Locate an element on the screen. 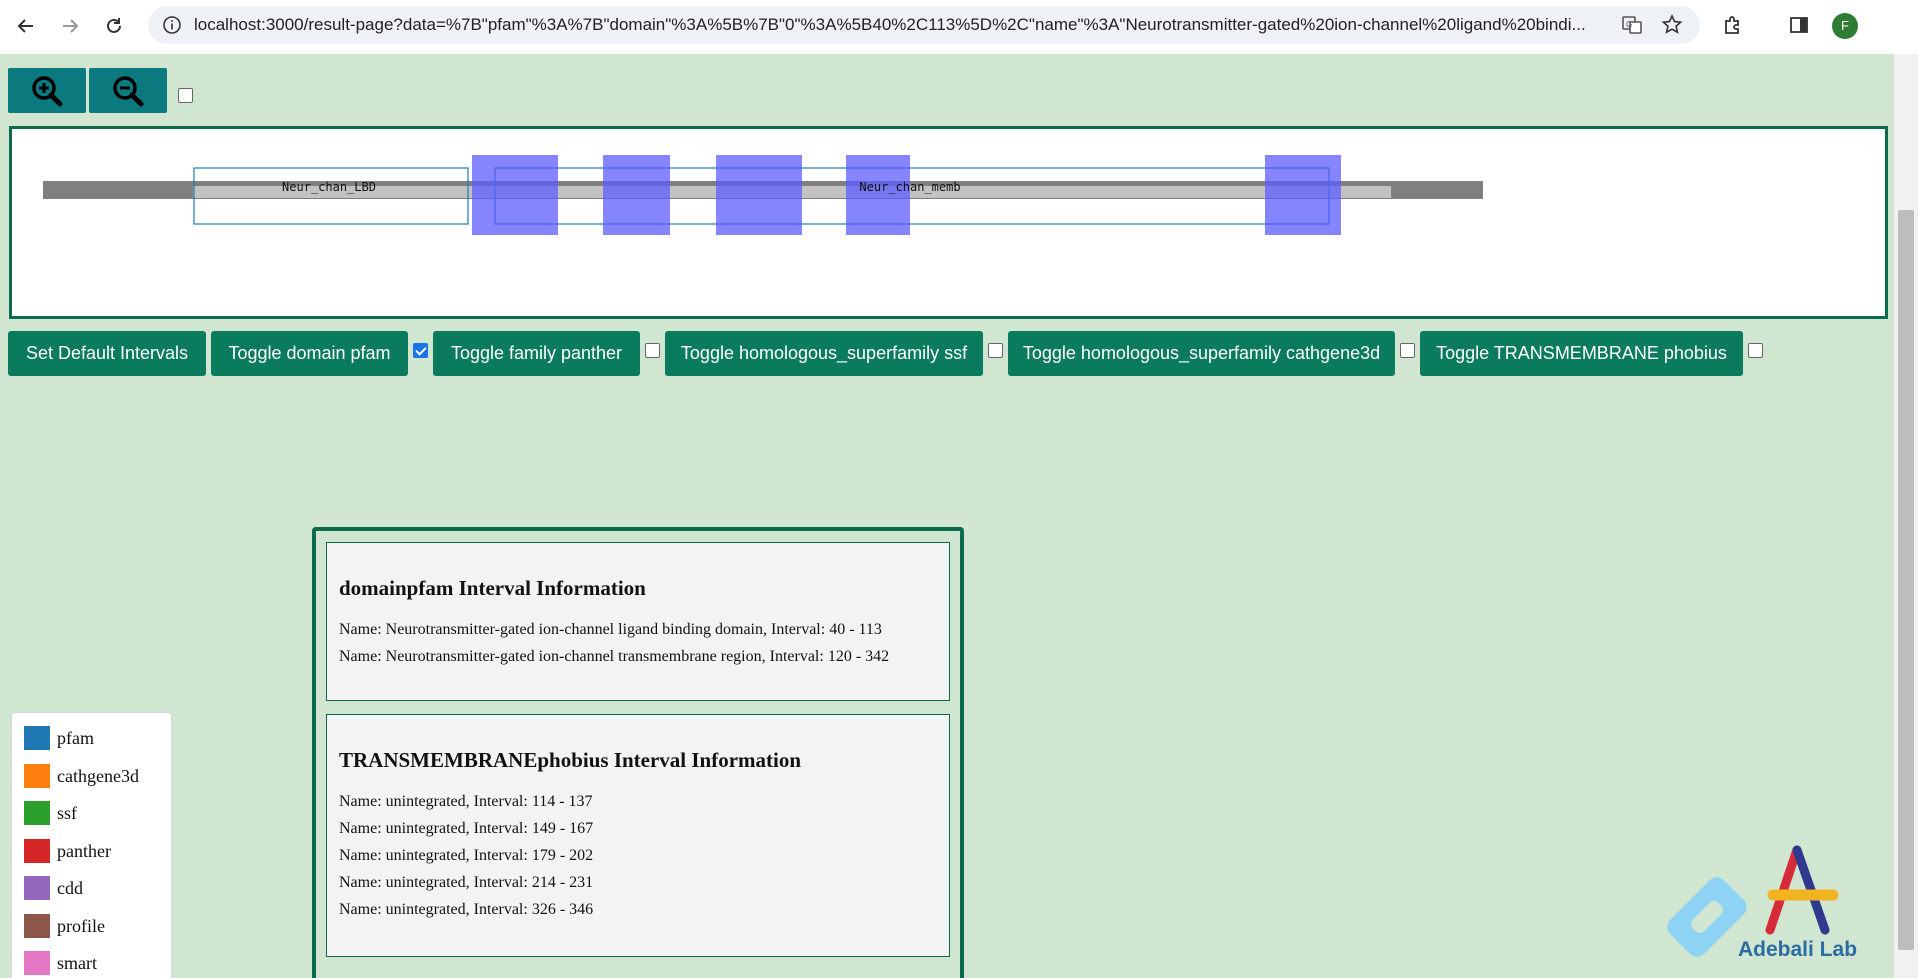  protein-track-svg: Neur_chan_LBD Neur_chan_memb is located at coordinates (763, 195).